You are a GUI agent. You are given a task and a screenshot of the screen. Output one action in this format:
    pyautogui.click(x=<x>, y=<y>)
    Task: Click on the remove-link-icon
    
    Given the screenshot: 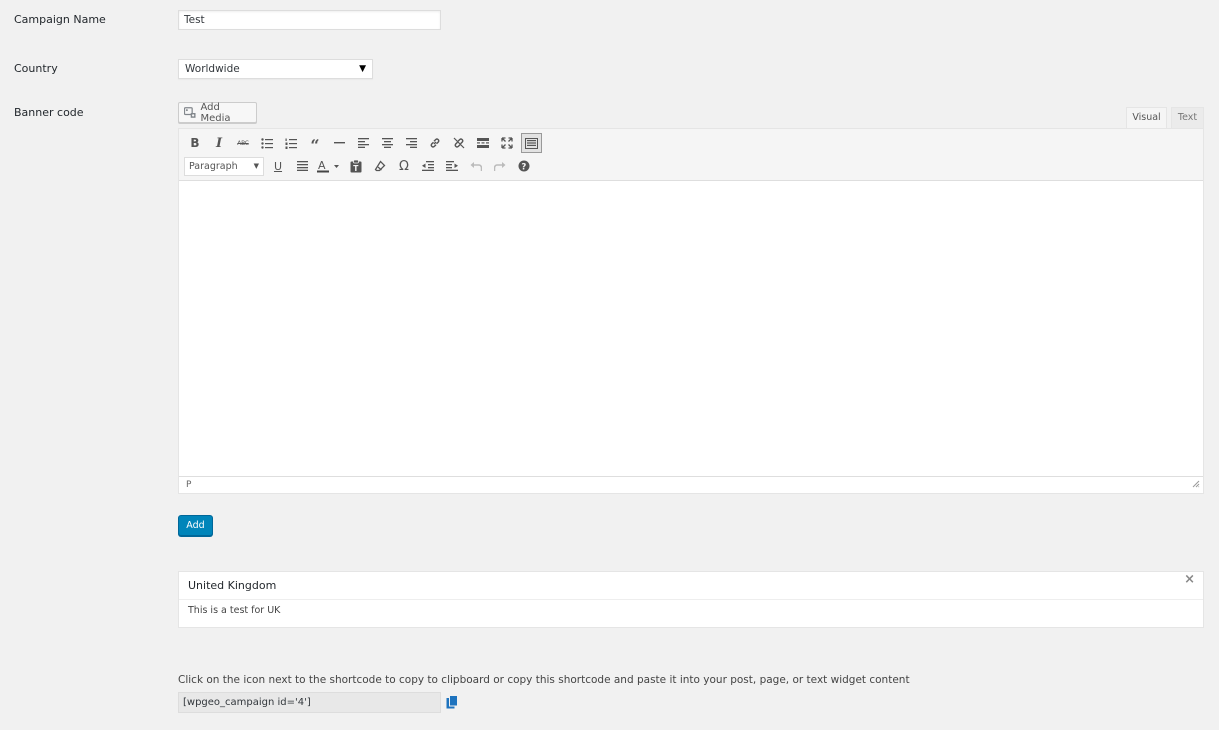 What is the action you would take?
    pyautogui.click(x=459, y=143)
    